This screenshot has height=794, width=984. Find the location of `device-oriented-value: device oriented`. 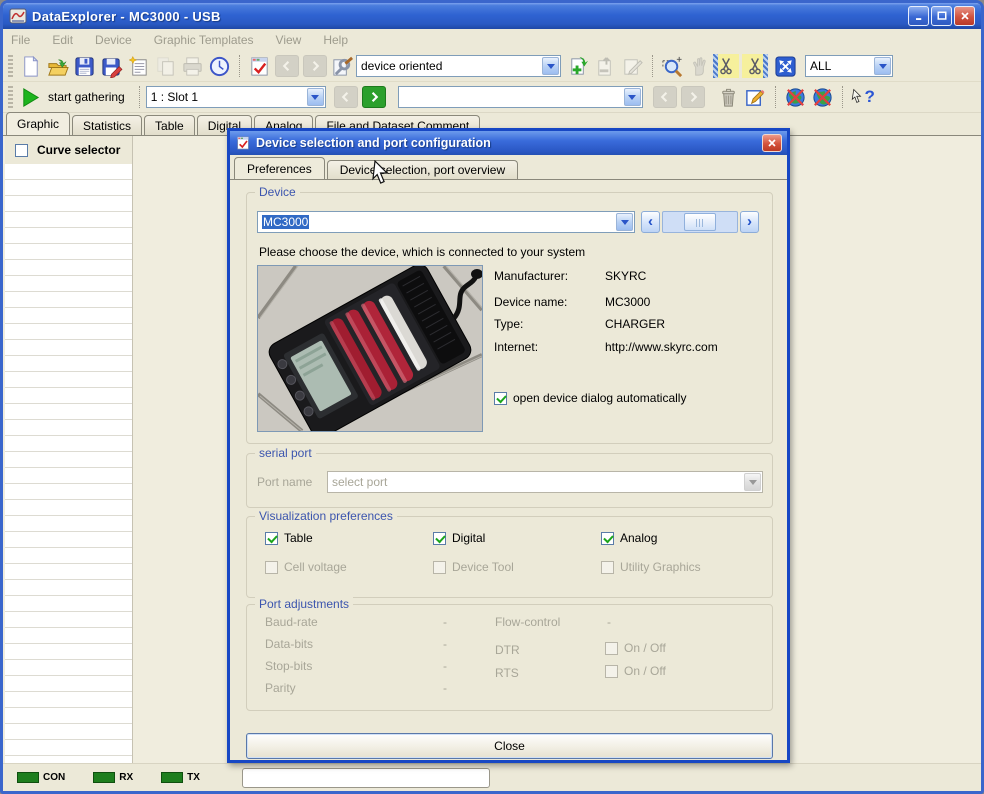

device-oriented-value: device oriented is located at coordinates (402, 66).